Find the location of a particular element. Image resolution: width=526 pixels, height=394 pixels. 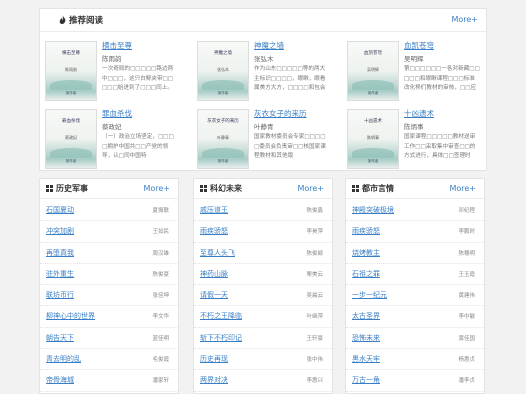

book-link: 冲突加剧 is located at coordinates (60, 231).